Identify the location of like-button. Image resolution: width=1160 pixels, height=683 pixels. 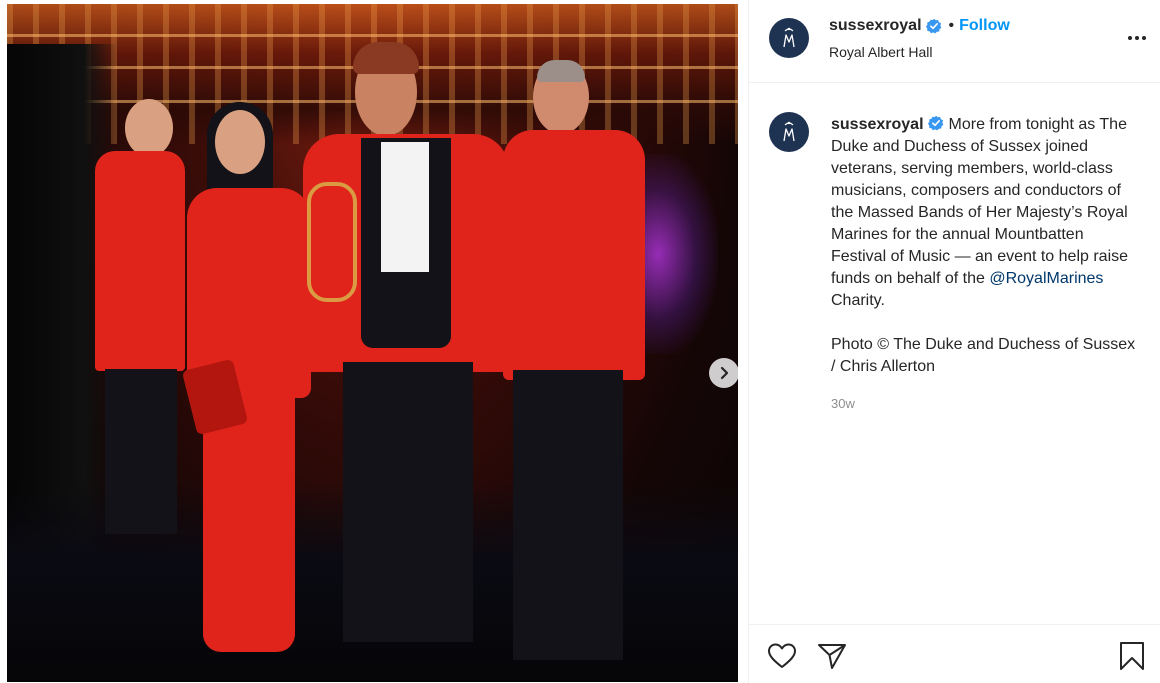
(782, 656).